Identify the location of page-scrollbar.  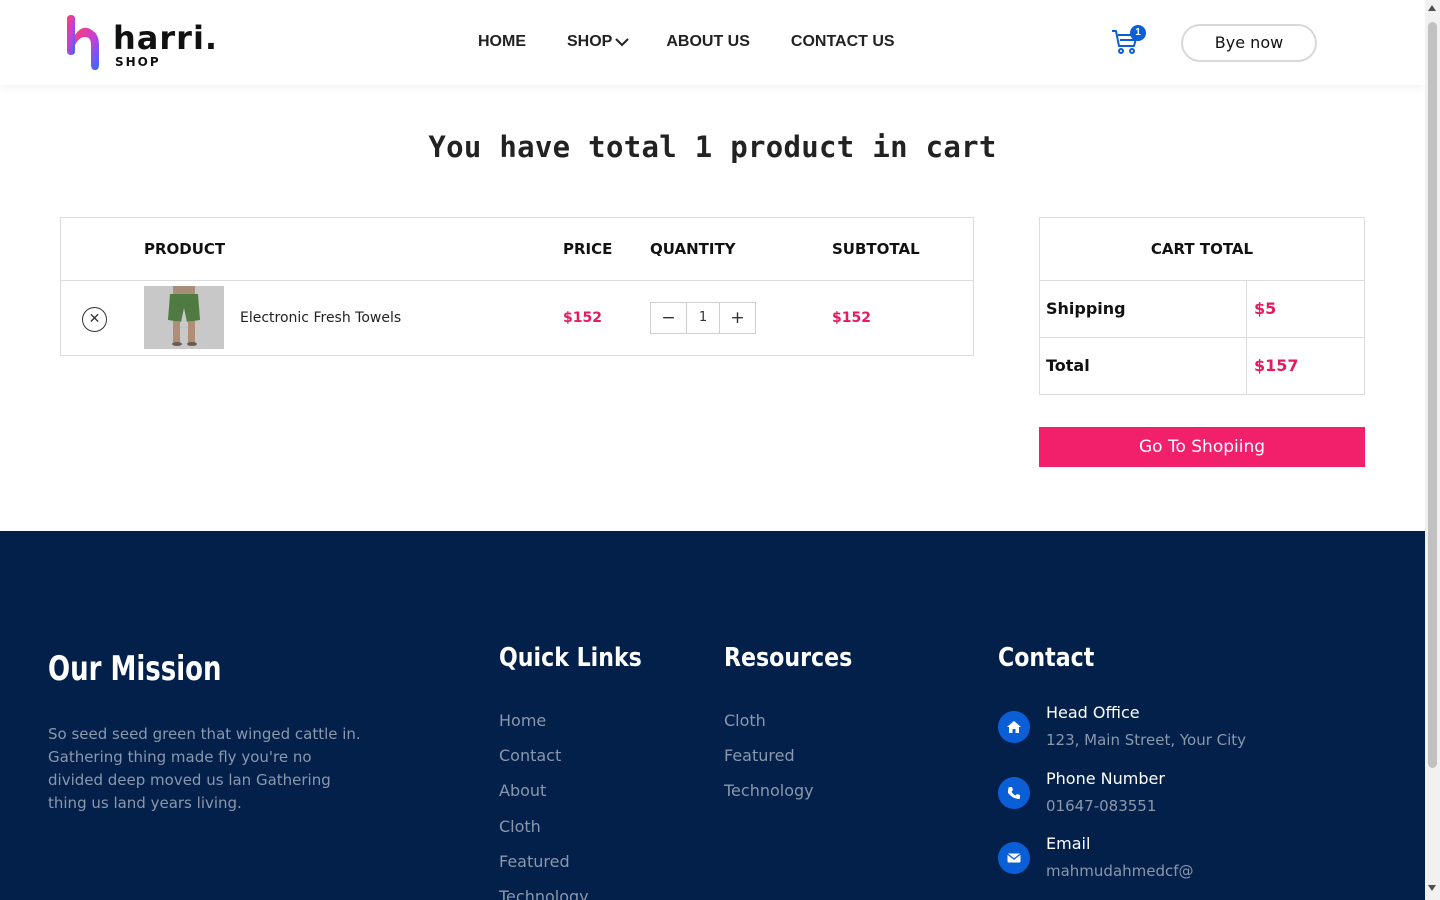
(1432, 450).